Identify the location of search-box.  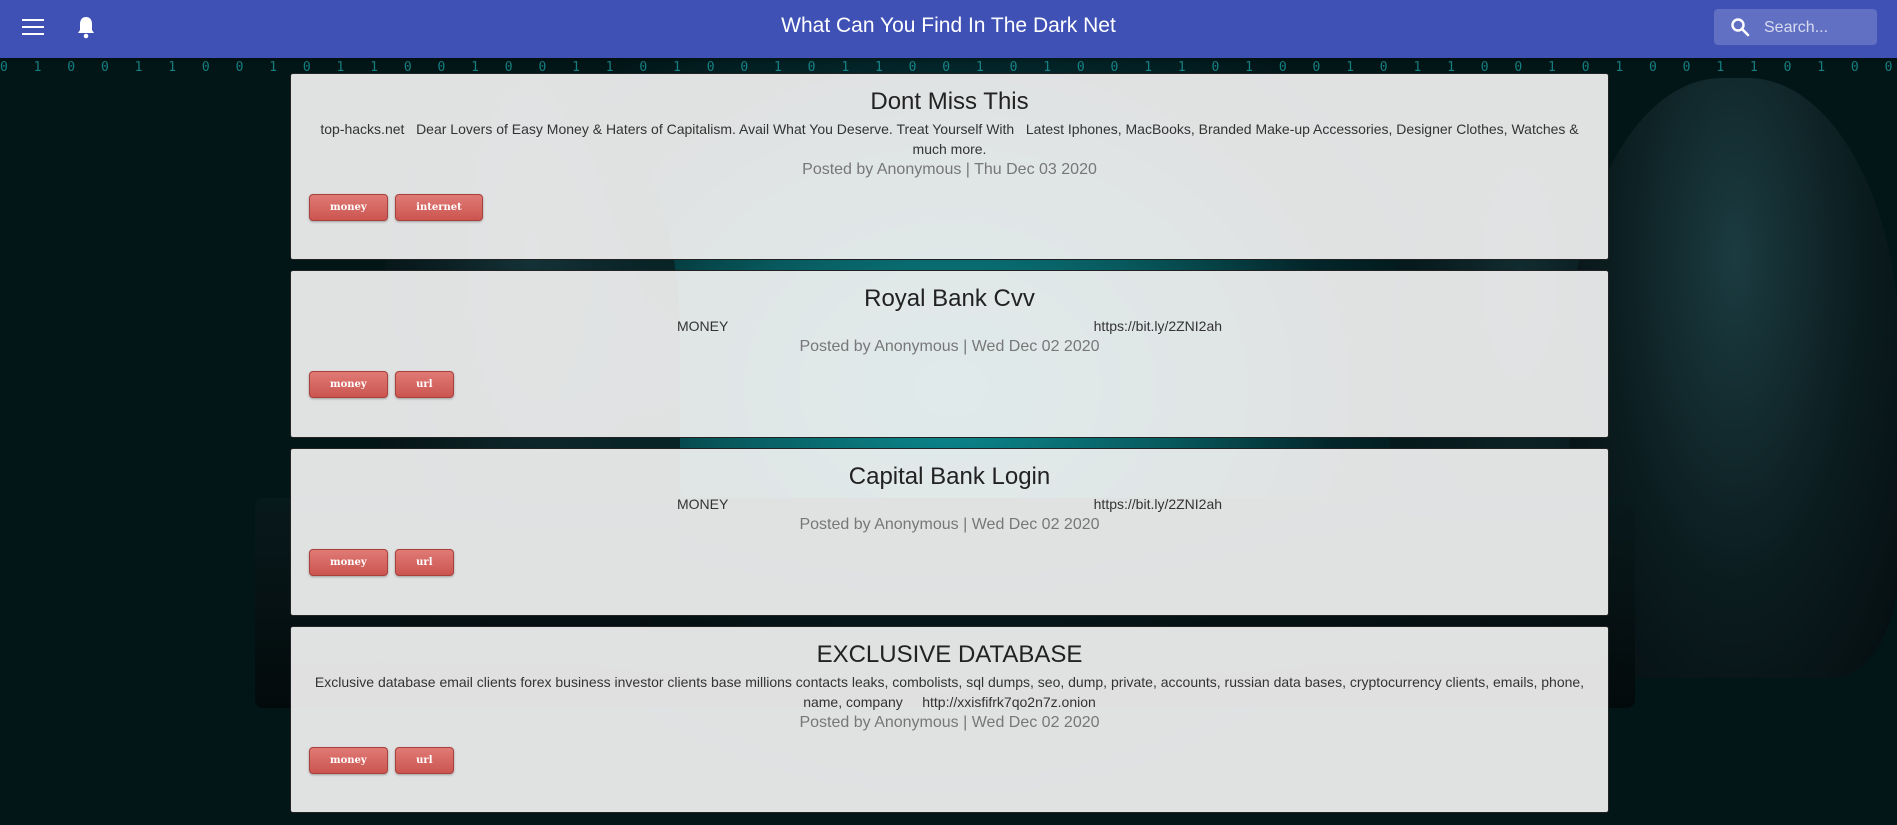
(1795, 27).